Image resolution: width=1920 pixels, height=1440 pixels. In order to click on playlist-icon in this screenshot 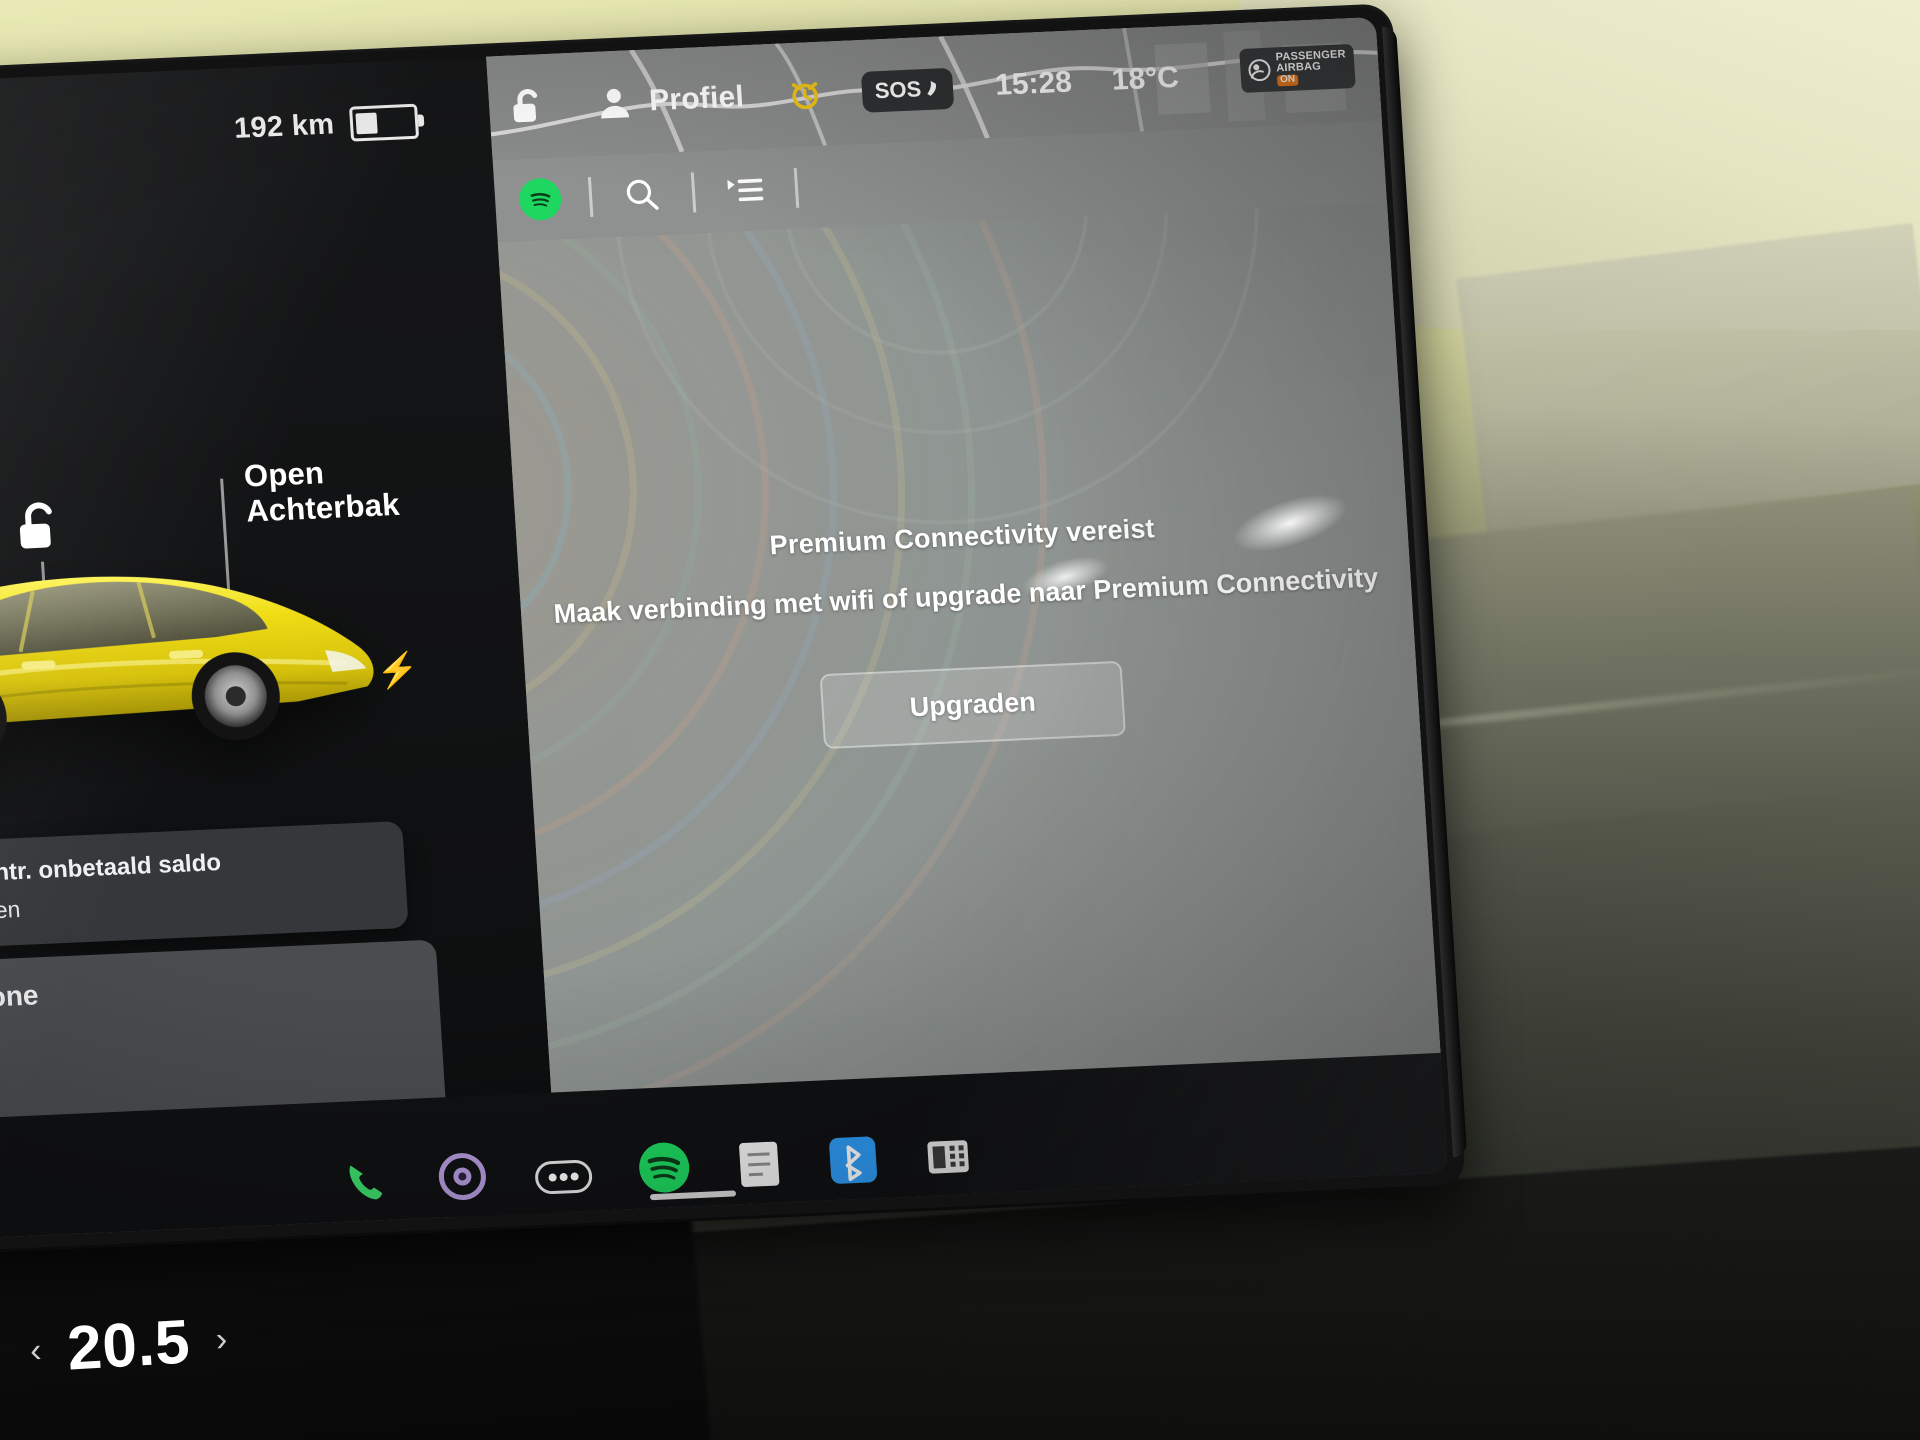, I will do `click(745, 190)`.